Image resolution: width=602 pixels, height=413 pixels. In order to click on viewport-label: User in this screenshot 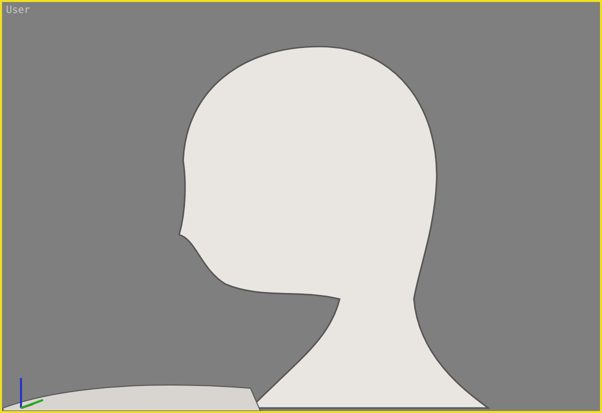, I will do `click(18, 10)`.